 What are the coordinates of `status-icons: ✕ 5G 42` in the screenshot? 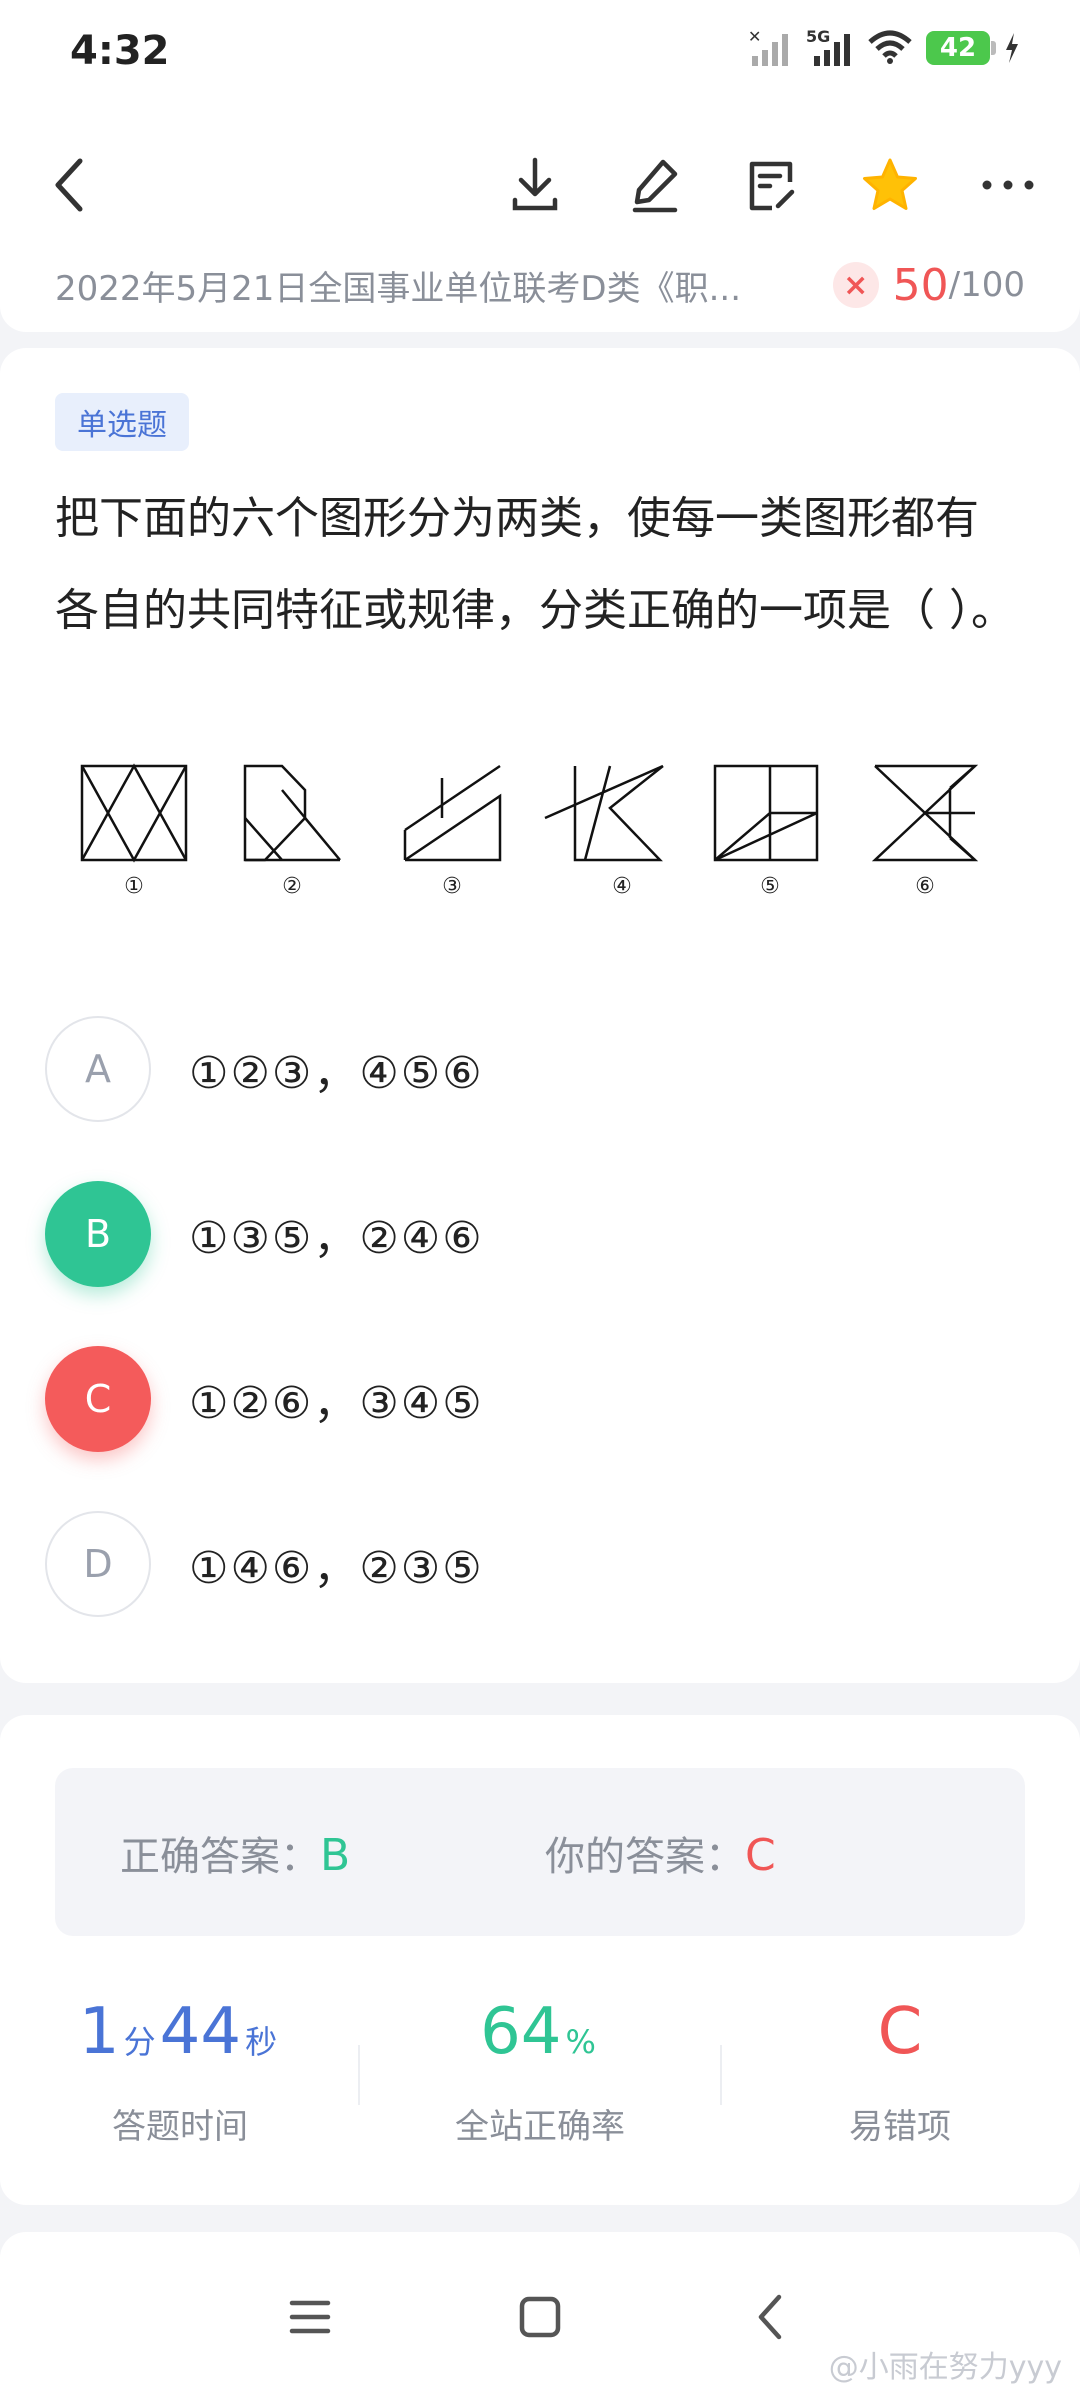 It's located at (884, 48).